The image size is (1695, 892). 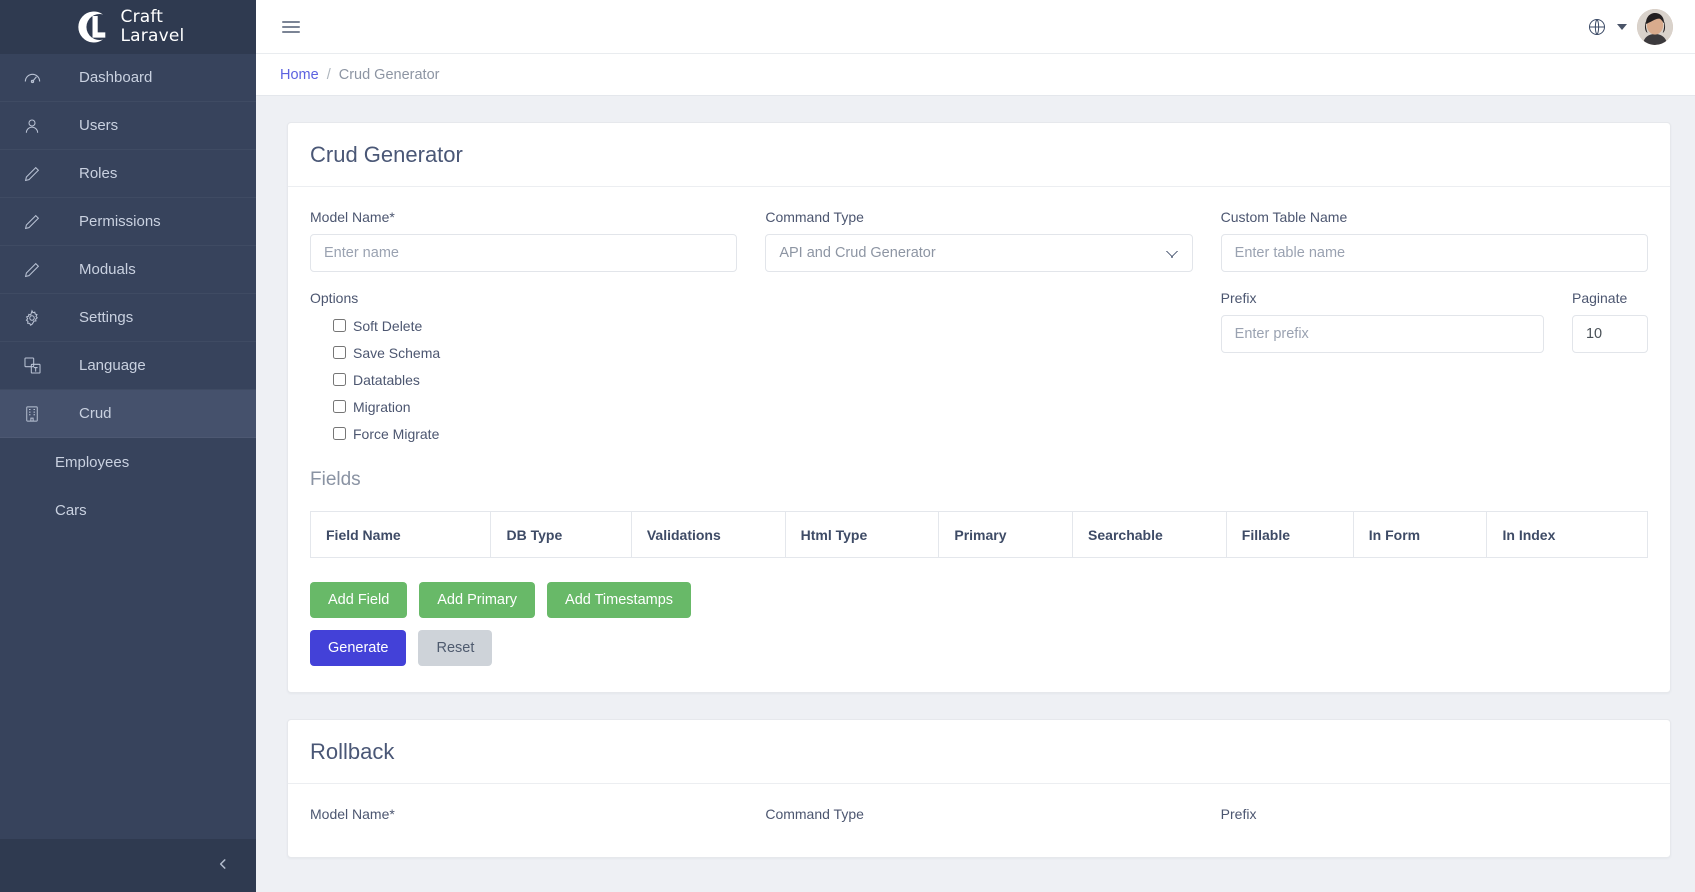 What do you see at coordinates (535, 379) in the screenshot?
I see `checkbox-datatables: Datatables` at bounding box center [535, 379].